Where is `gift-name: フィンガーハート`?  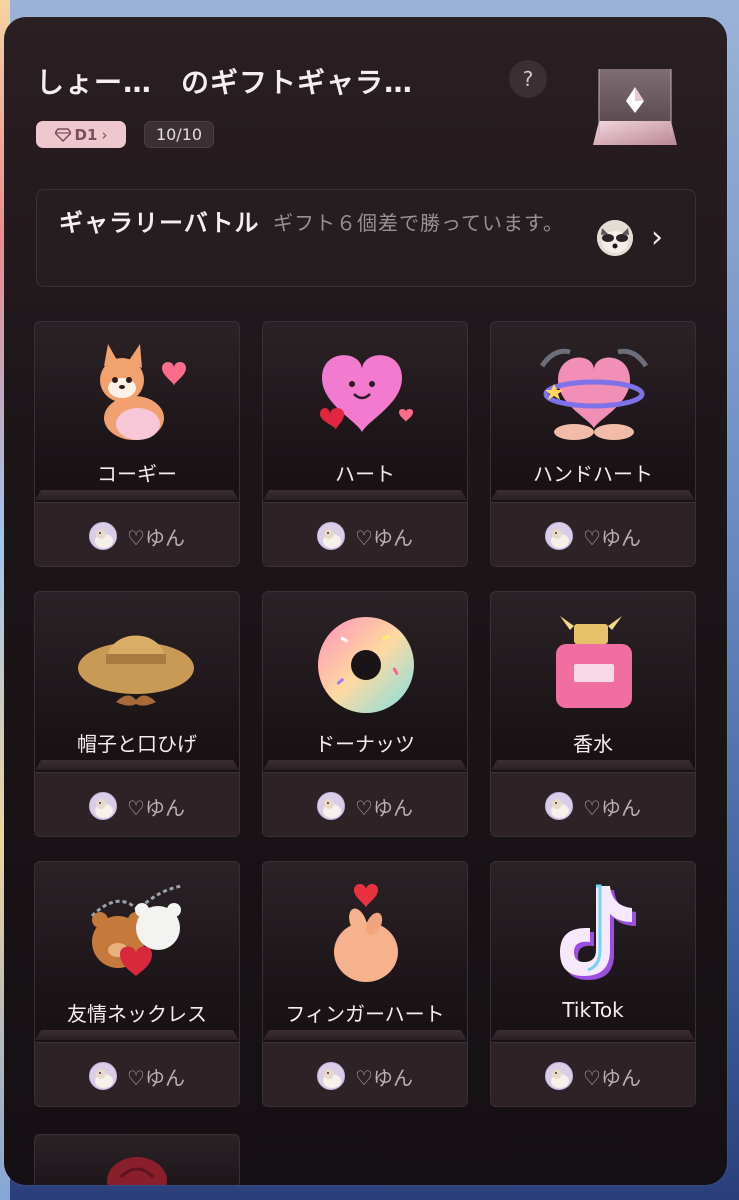
gift-name: フィンガーハート is located at coordinates (365, 1014).